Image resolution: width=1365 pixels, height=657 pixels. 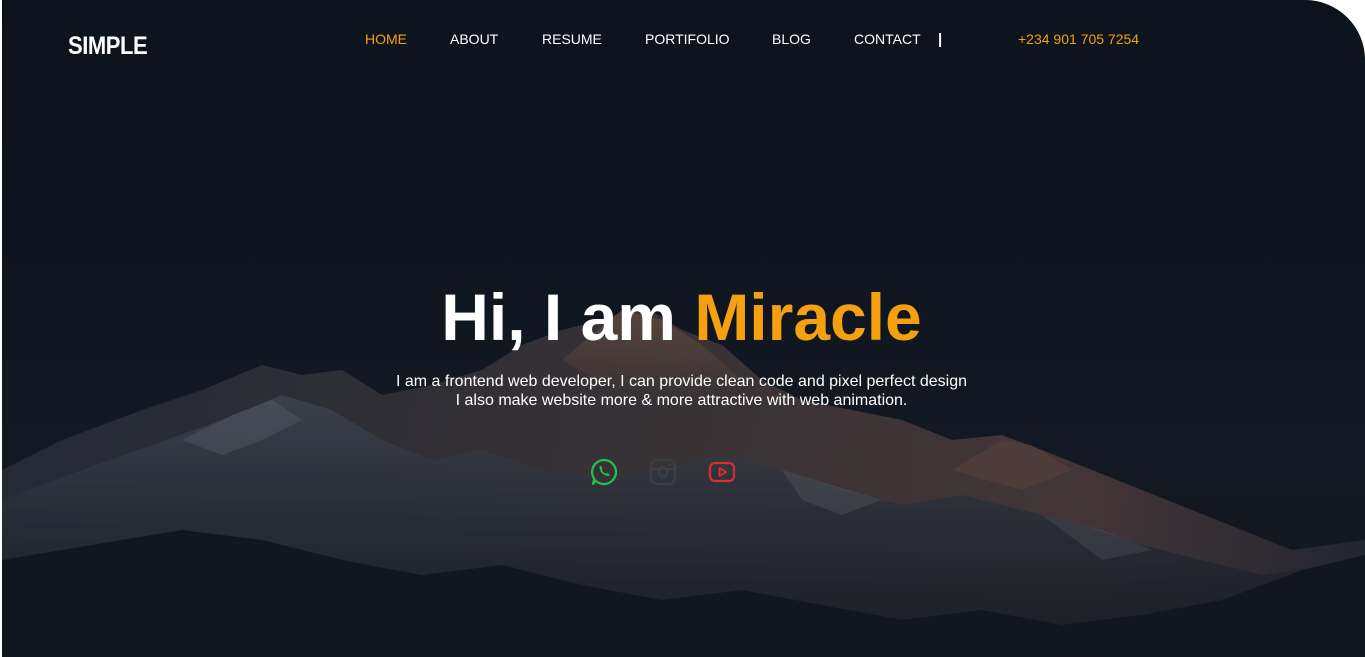 I want to click on nav-item-home: HOME, so click(x=386, y=39).